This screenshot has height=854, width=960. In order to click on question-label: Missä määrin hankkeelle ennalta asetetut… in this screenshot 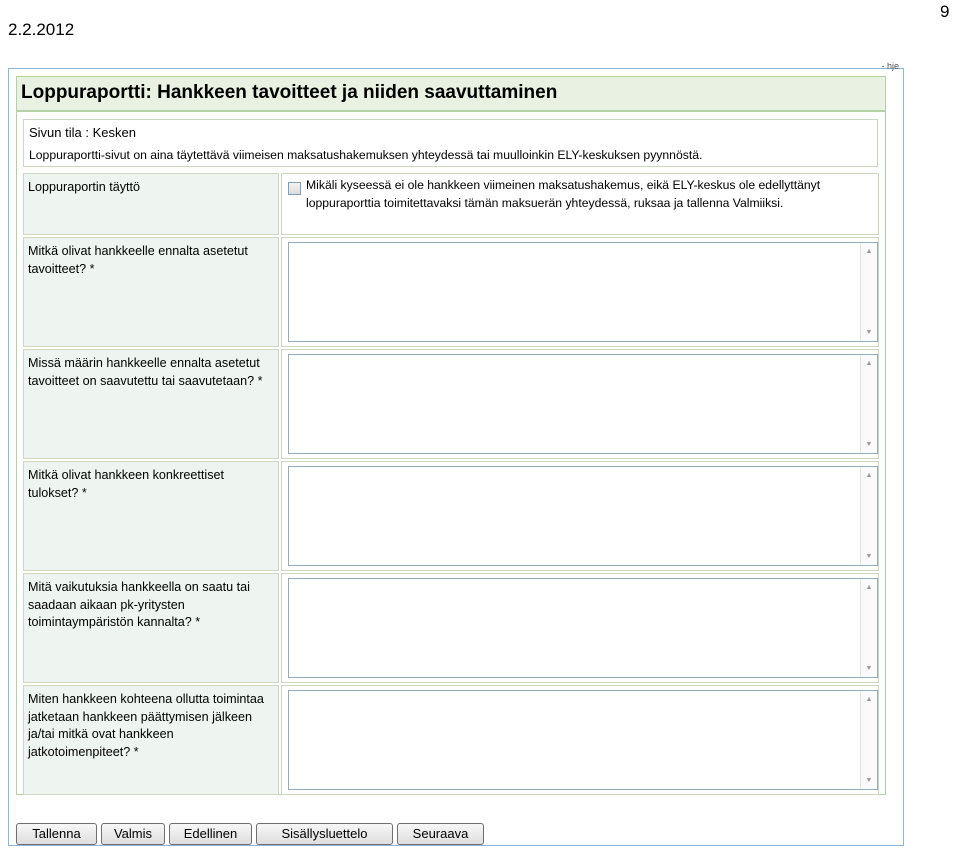, I will do `click(151, 404)`.